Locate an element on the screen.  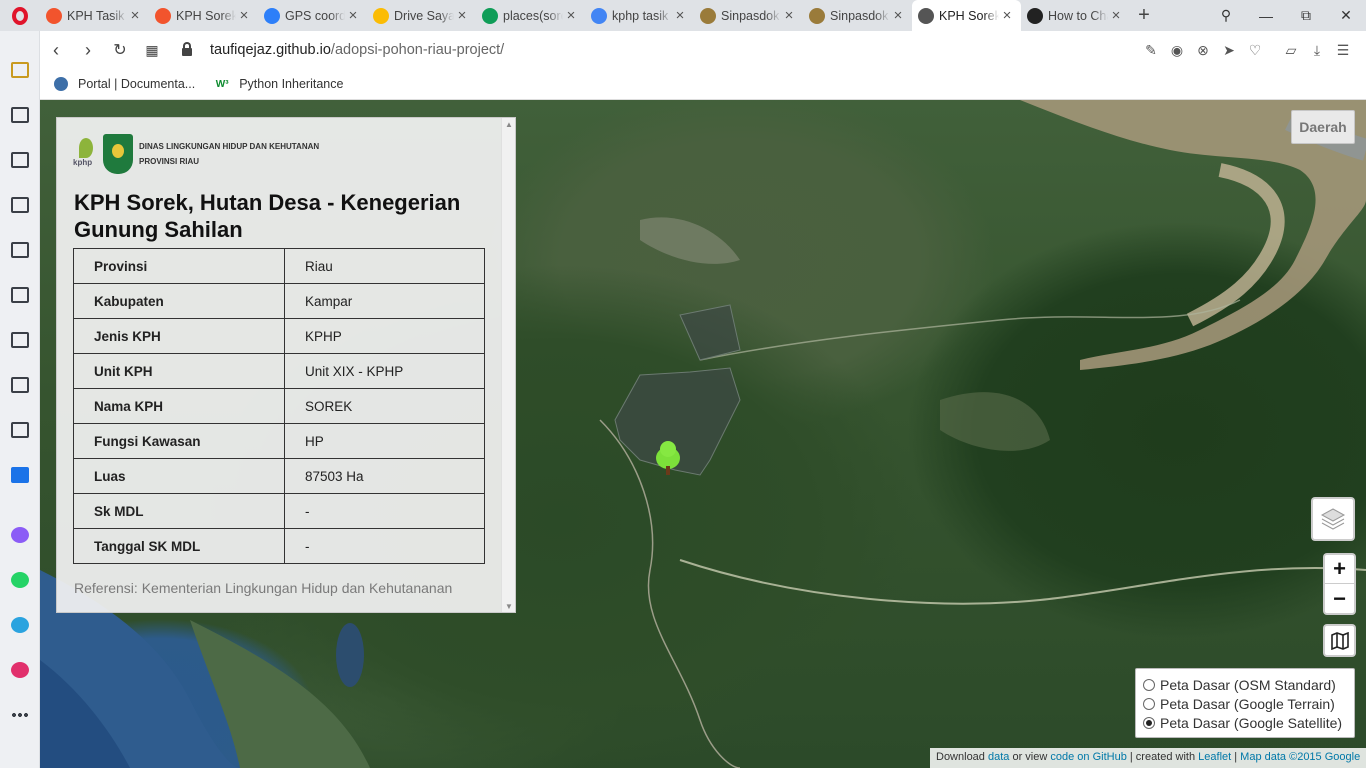
leaflet-link: Leaflet is located at coordinates (1214, 757).